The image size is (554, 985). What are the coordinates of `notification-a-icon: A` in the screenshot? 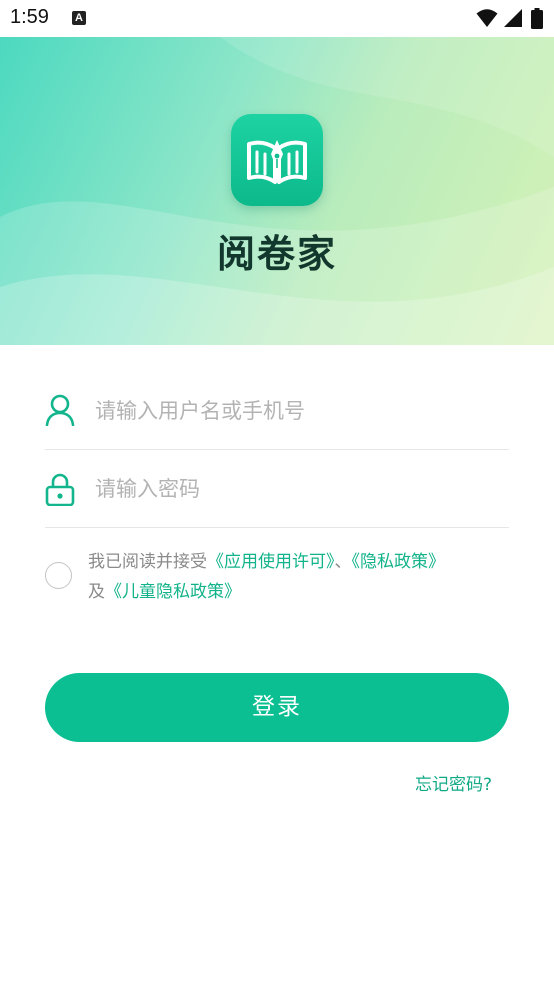 It's located at (79, 18).